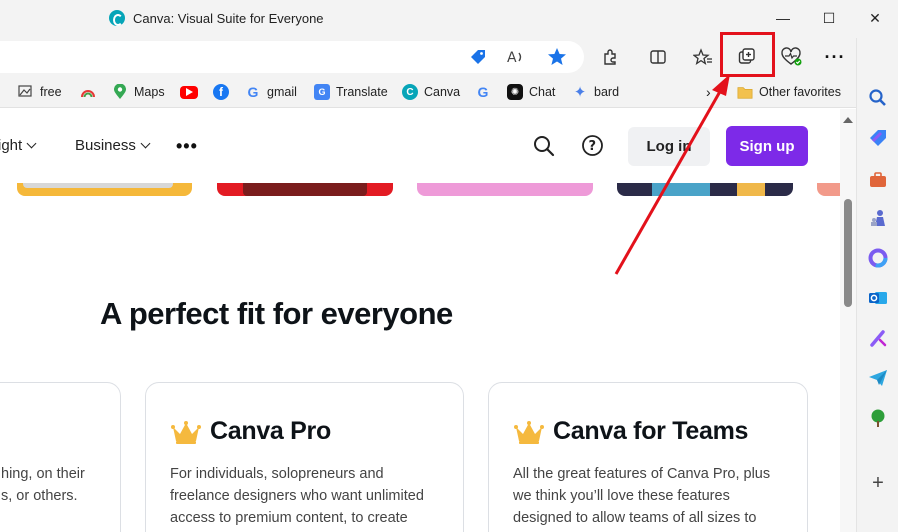 The height and width of the screenshot is (532, 898). I want to click on card-title: Canva for Teams, so click(651, 431).